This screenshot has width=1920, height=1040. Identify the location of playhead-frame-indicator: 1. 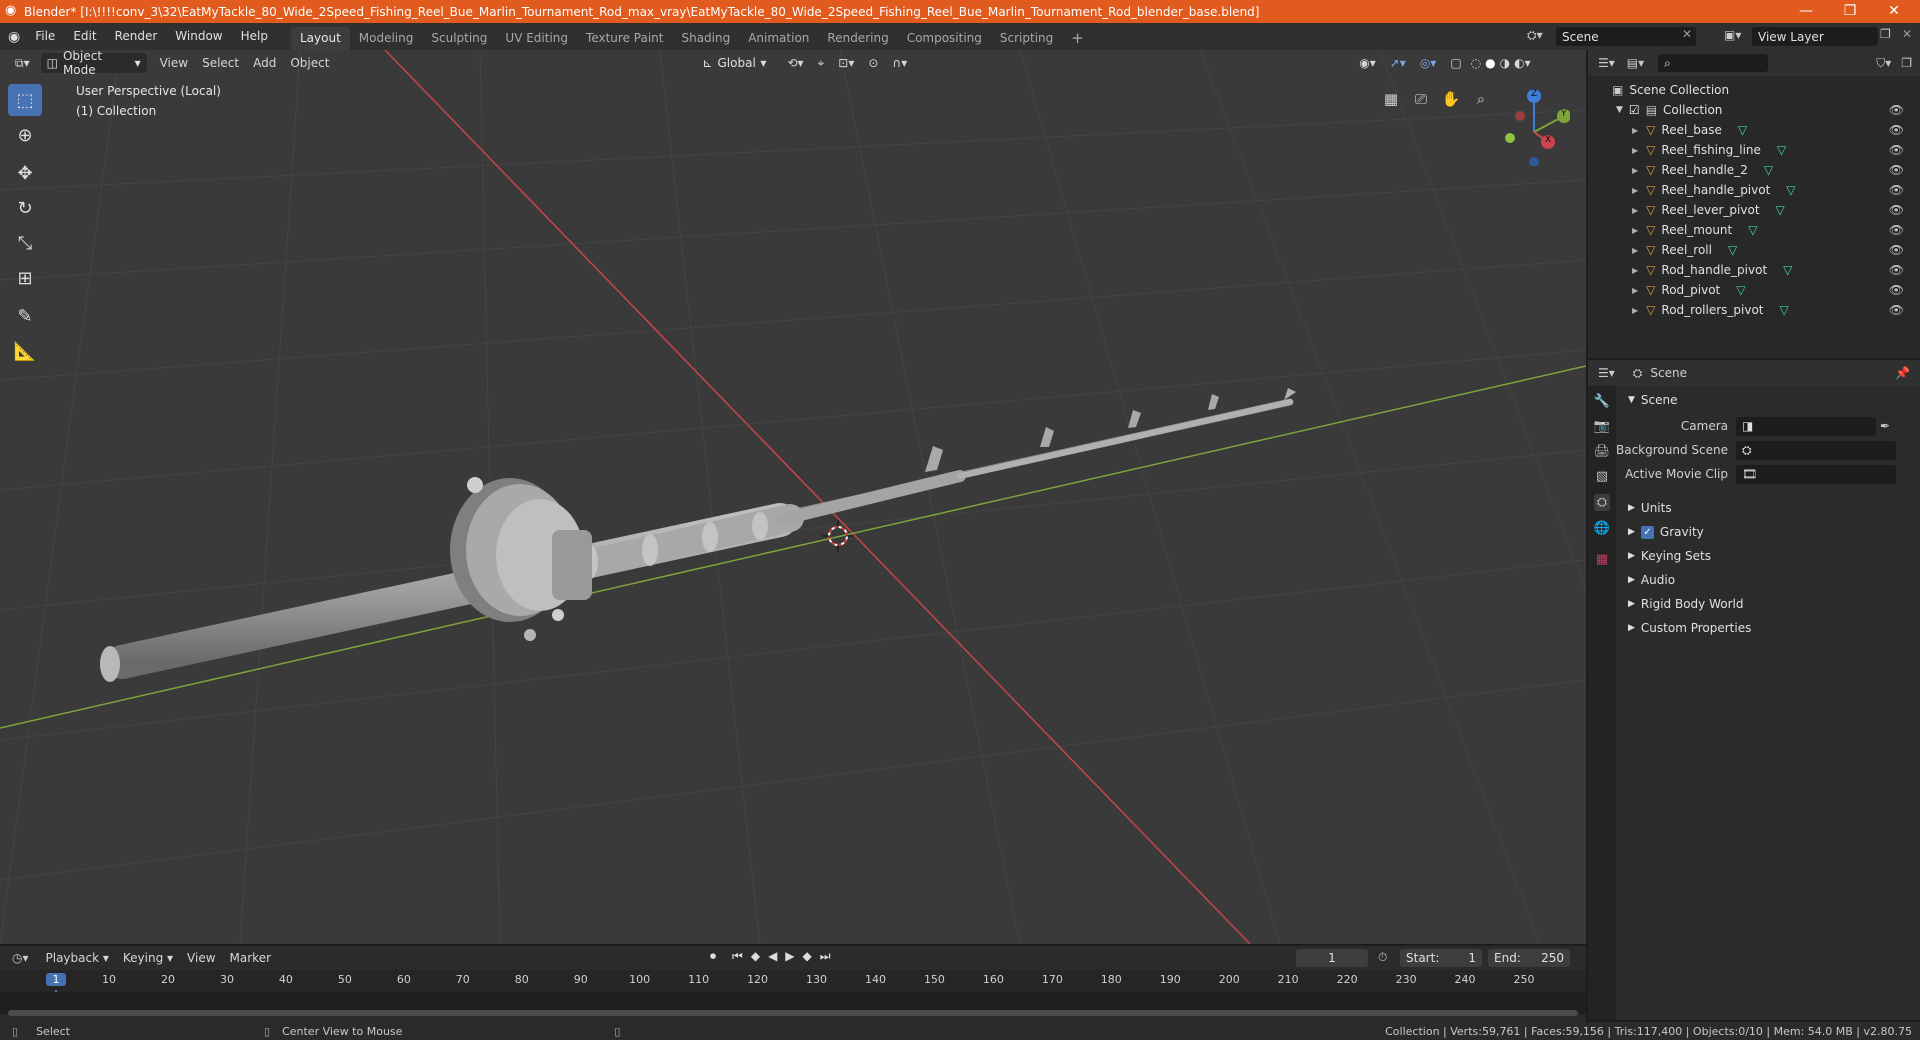
(56, 979).